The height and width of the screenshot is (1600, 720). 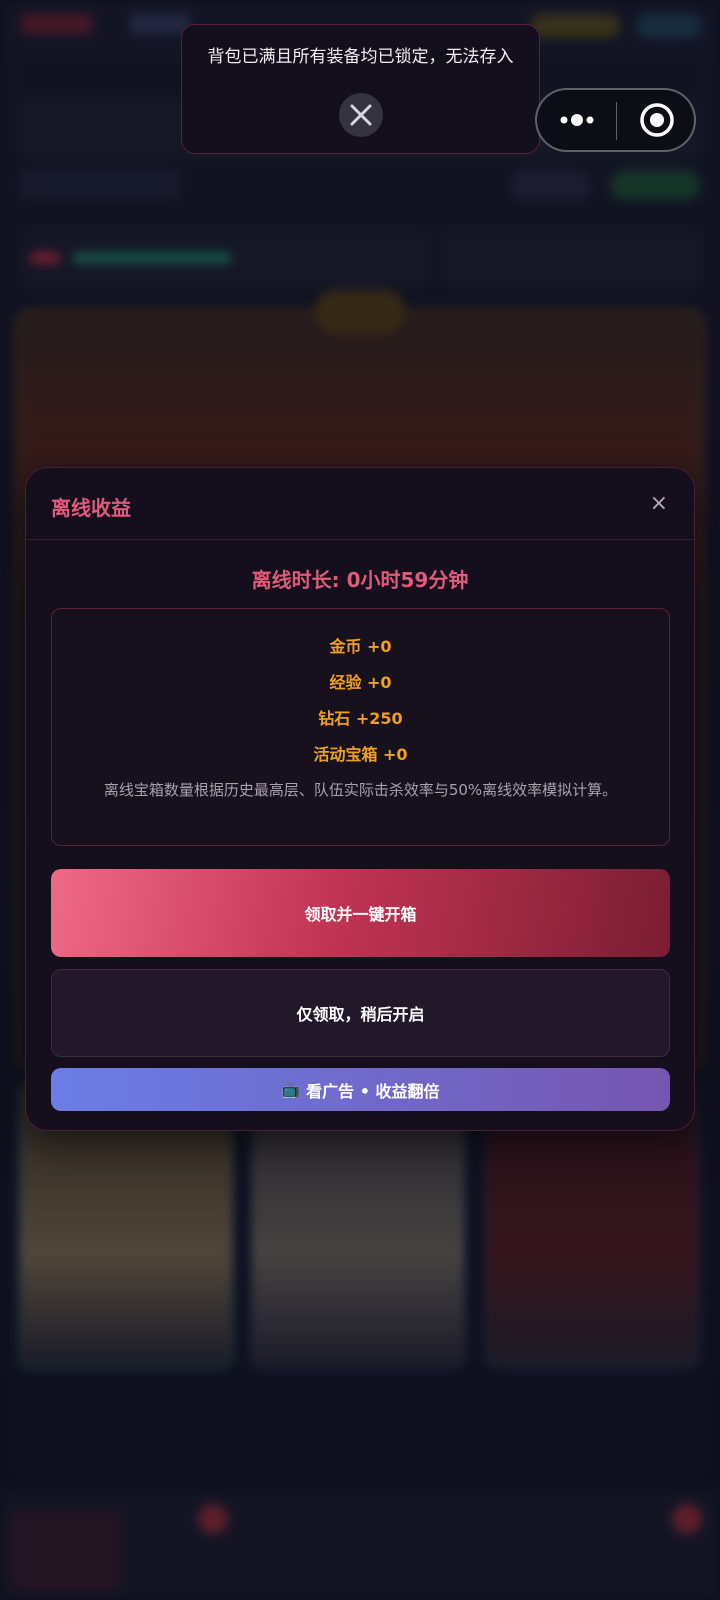 I want to click on tv-icon: 📺, so click(x=291, y=1089).